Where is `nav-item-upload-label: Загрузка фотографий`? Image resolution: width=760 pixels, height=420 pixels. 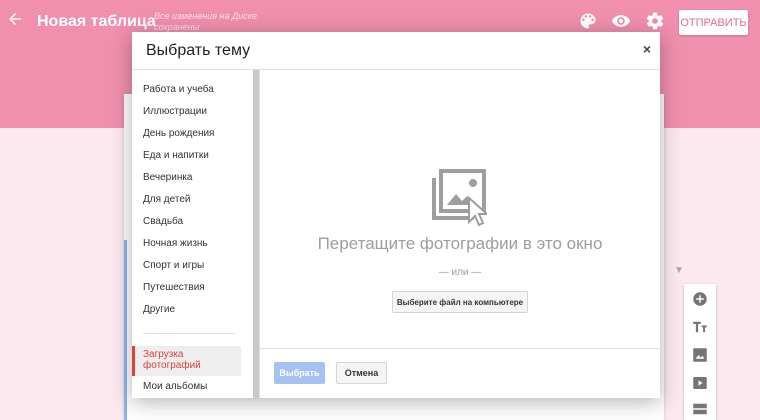 nav-item-upload-label: Загрузка фотографий is located at coordinates (172, 360).